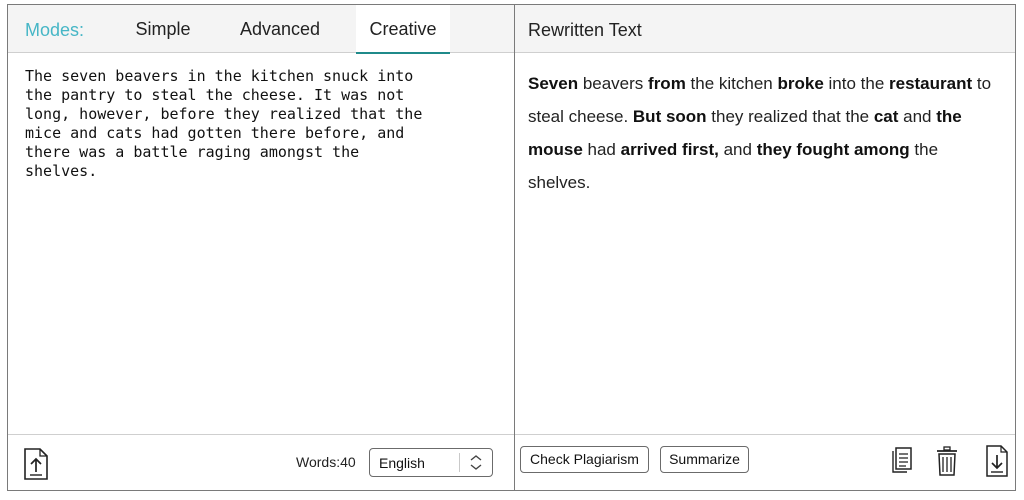 This screenshot has width=1024, height=500. Describe the element at coordinates (669, 116) in the screenshot. I see `rewritten-changed-phrase: But soon` at that location.